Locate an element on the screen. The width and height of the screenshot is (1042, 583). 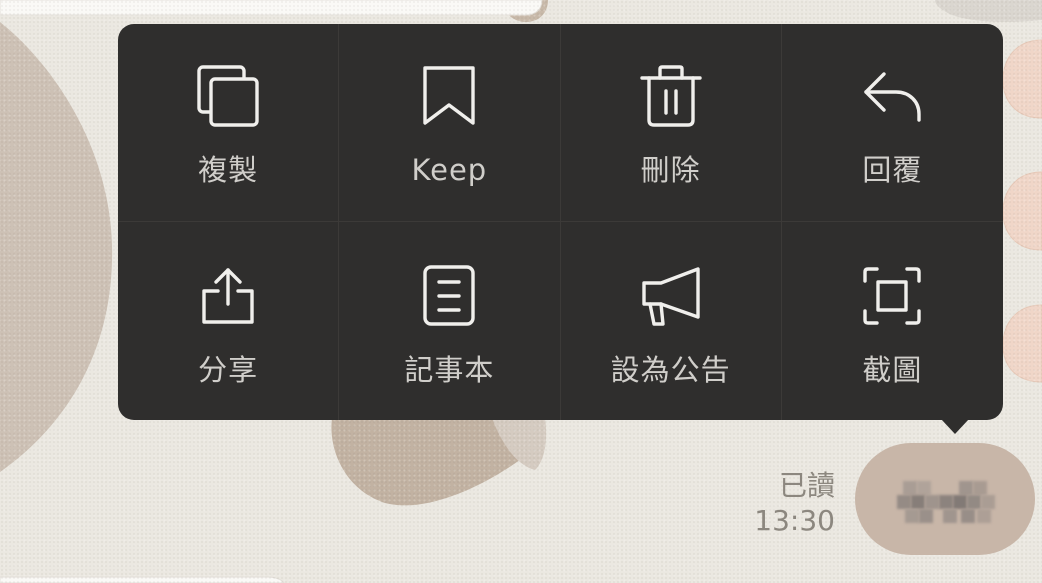
menu-item-label: 設為公告 is located at coordinates (670, 370).